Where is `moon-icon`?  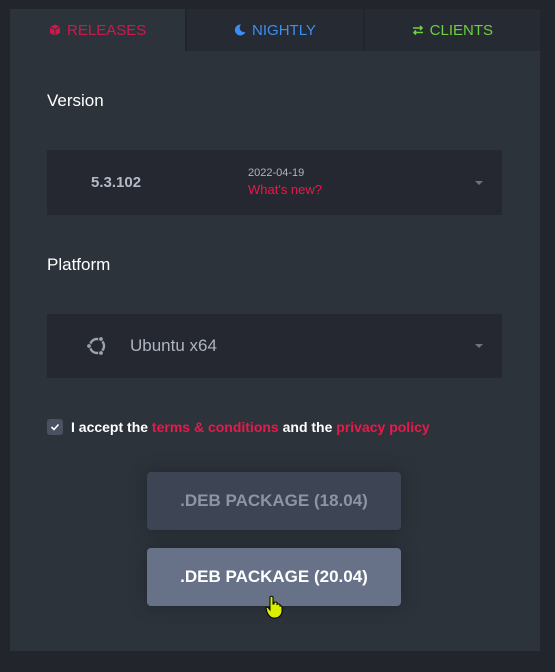 moon-icon is located at coordinates (240, 30).